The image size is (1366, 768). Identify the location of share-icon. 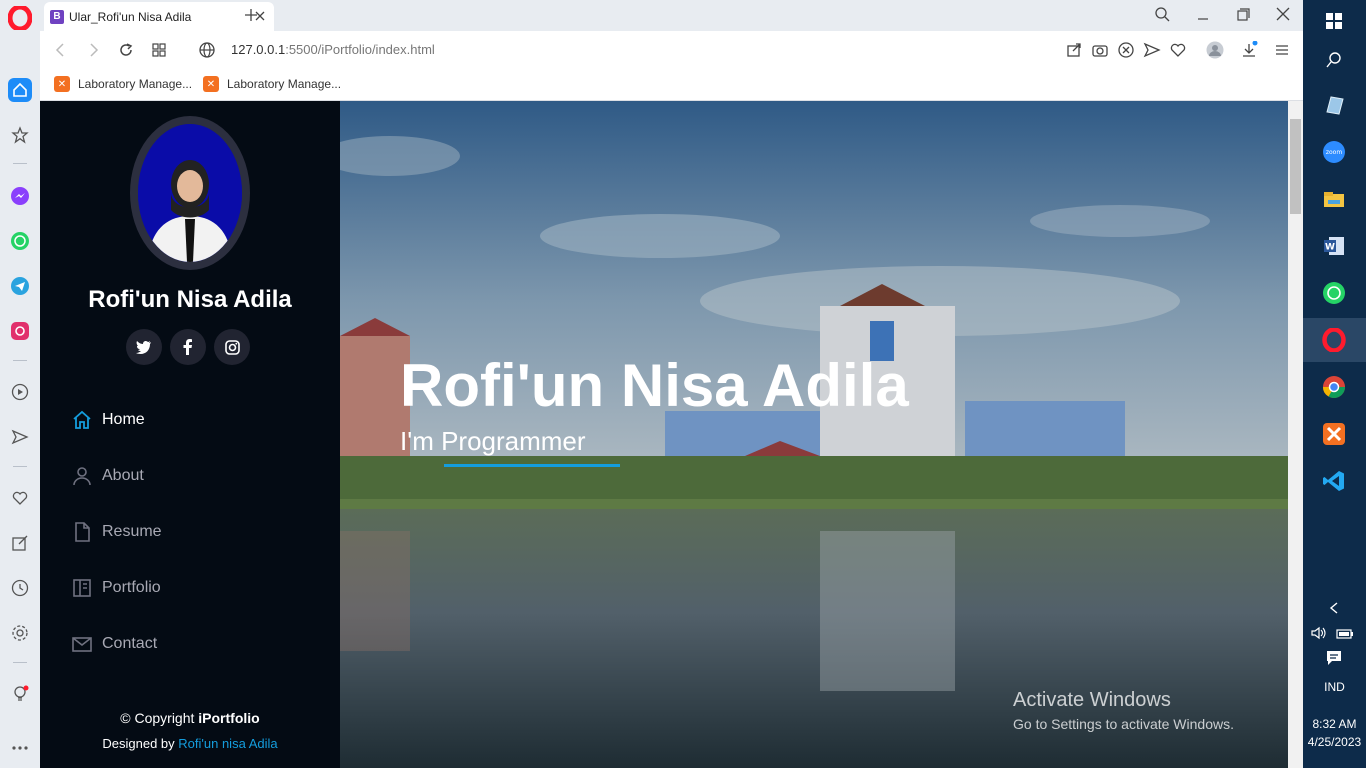
(1074, 50).